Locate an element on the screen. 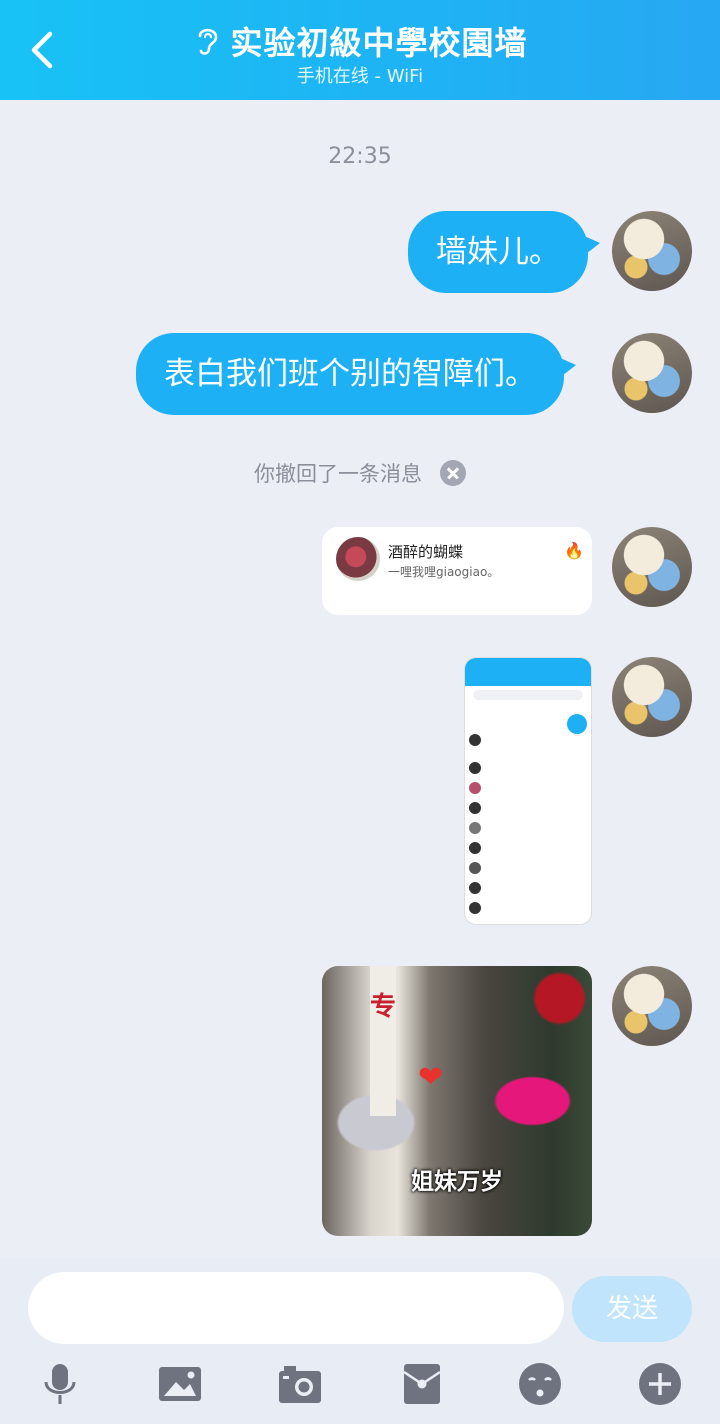 The height and width of the screenshot is (1424, 720). microphone-icon is located at coordinates (60, 1384).